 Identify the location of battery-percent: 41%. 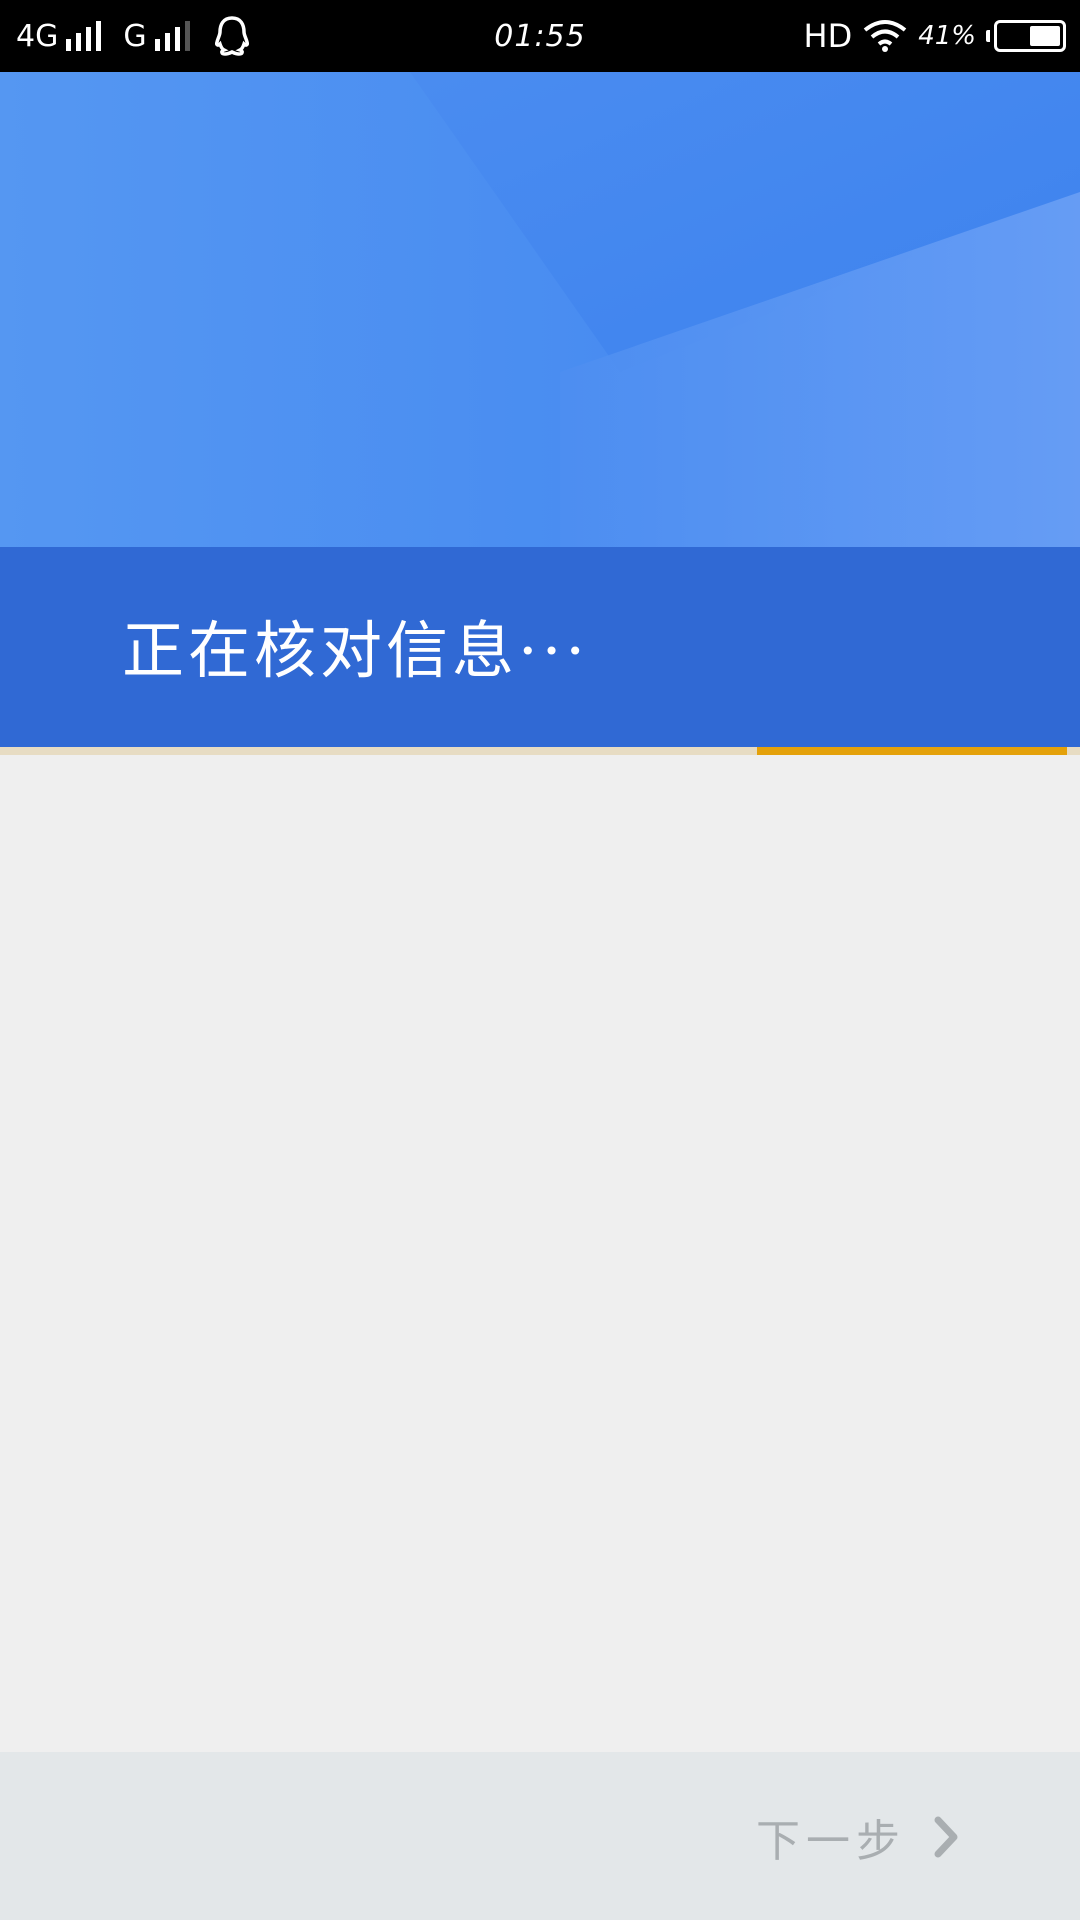
(947, 36).